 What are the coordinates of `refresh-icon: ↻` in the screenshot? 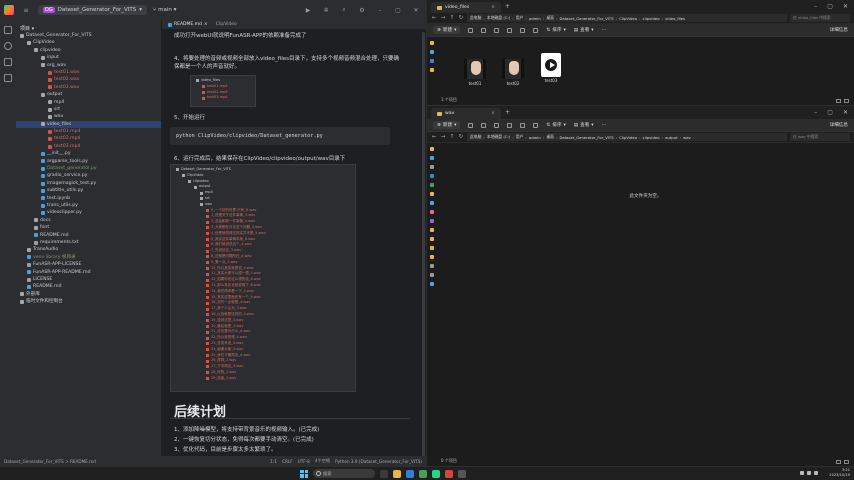 It's located at (461, 18).